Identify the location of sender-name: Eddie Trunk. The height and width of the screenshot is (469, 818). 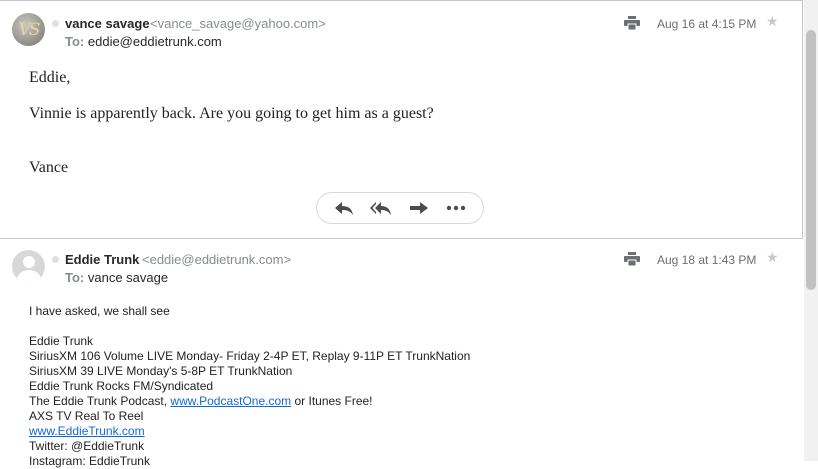
(102, 259).